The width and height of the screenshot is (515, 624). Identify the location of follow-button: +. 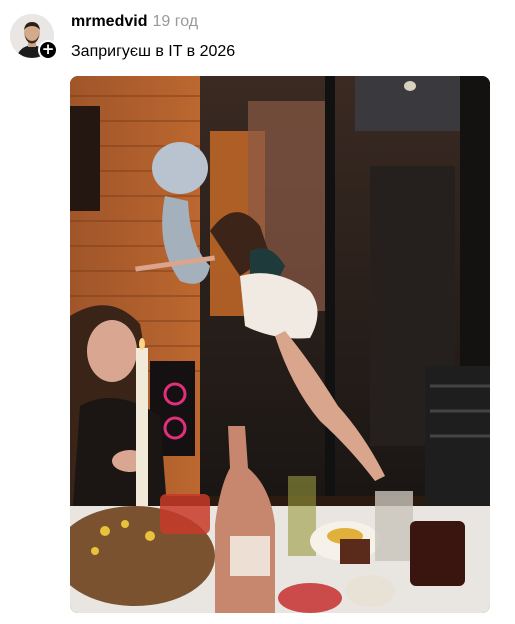
(48, 50).